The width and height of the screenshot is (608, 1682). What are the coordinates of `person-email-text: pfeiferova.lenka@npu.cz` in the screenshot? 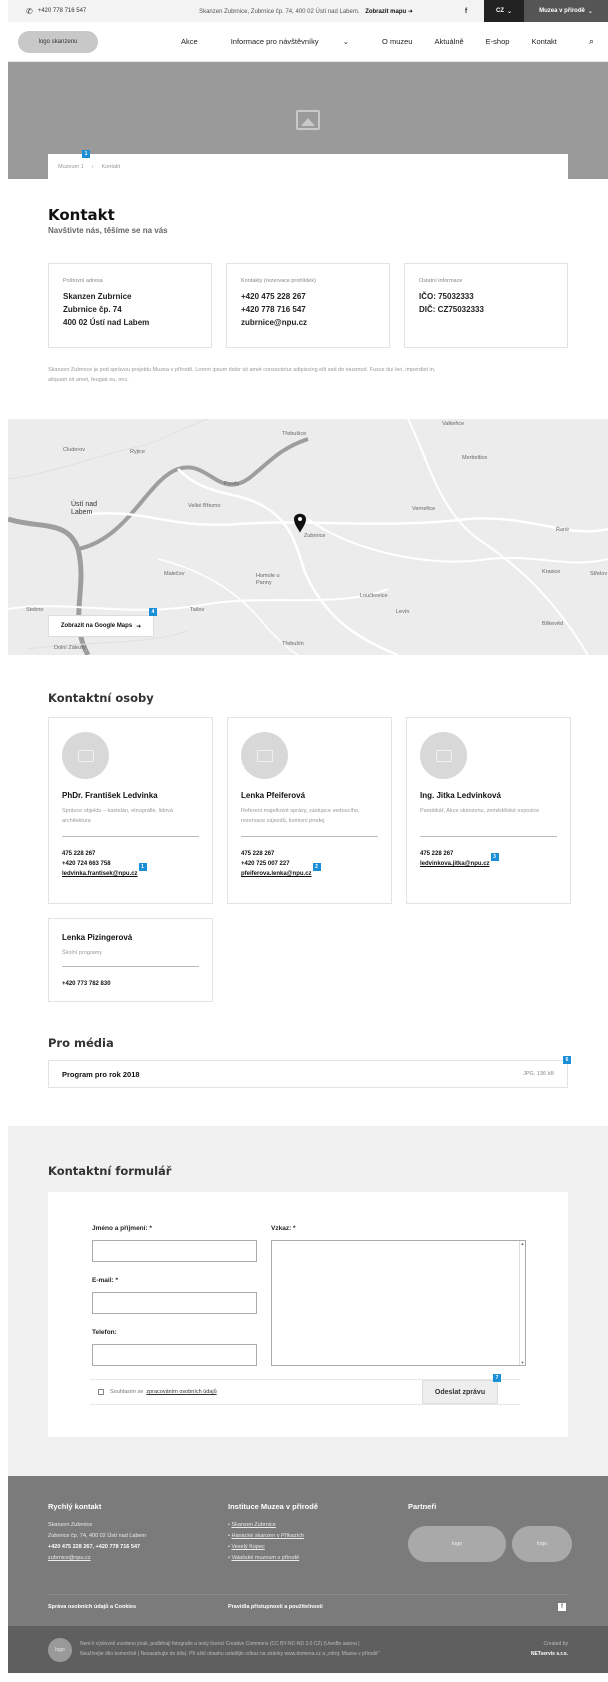 It's located at (276, 874).